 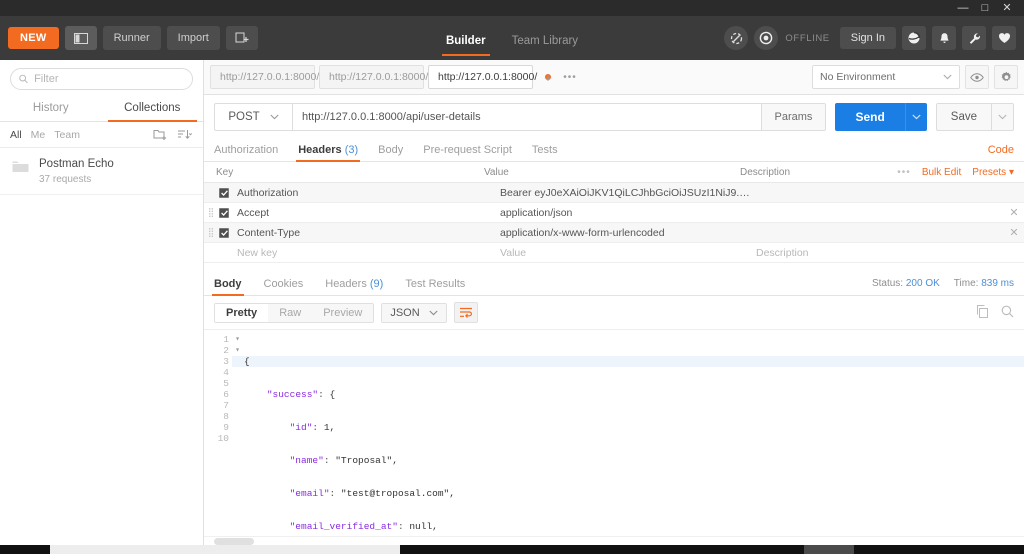 What do you see at coordinates (101, 171) in the screenshot?
I see `list-item: Postman Echo 37 requests` at bounding box center [101, 171].